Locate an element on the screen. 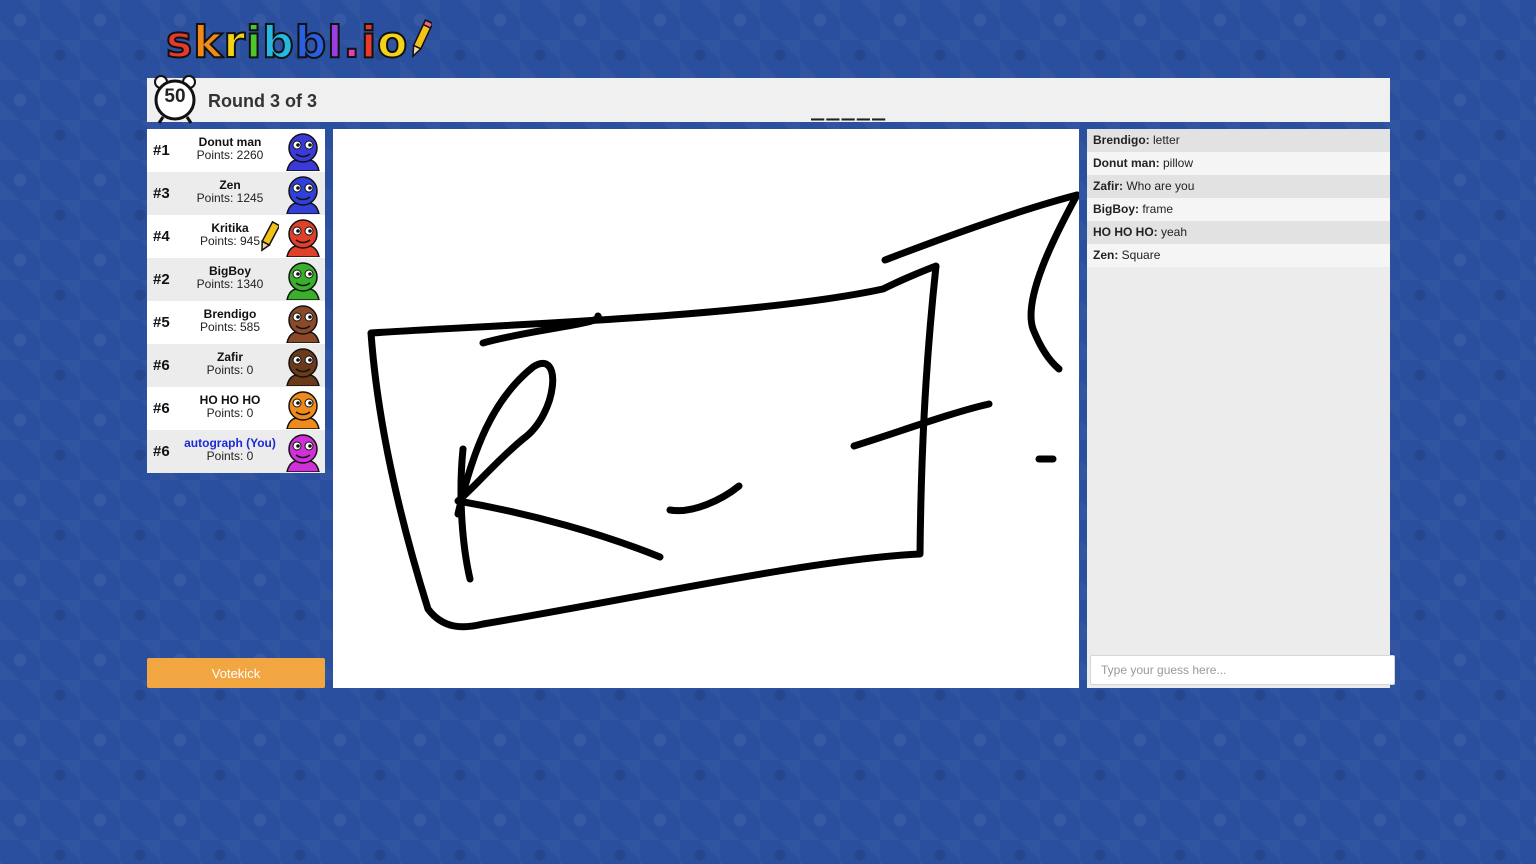 This screenshot has width=1536, height=864. player-row: #6 autograph (You) Points: 0 is located at coordinates (236, 451).